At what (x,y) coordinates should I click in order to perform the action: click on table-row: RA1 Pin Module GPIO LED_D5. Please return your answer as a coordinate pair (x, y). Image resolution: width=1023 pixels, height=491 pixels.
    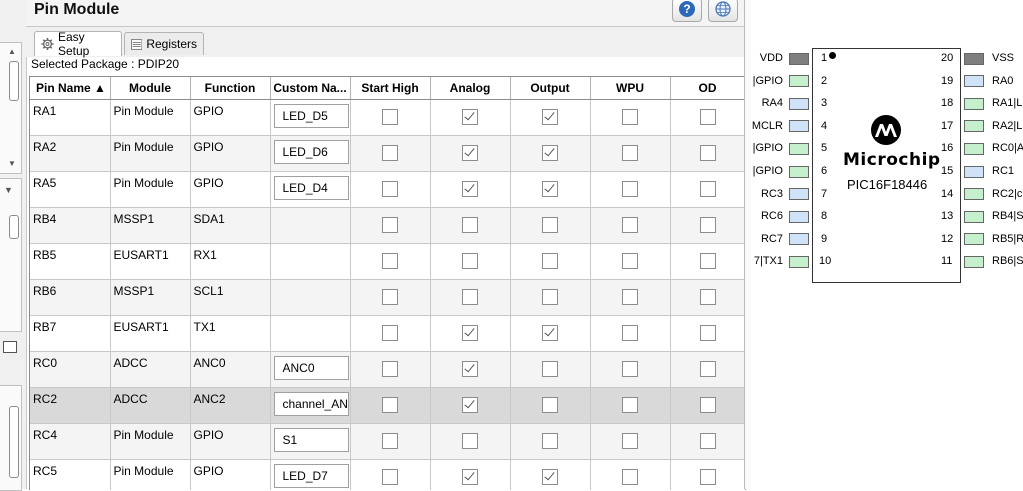
    Looking at the image, I should click on (387, 117).